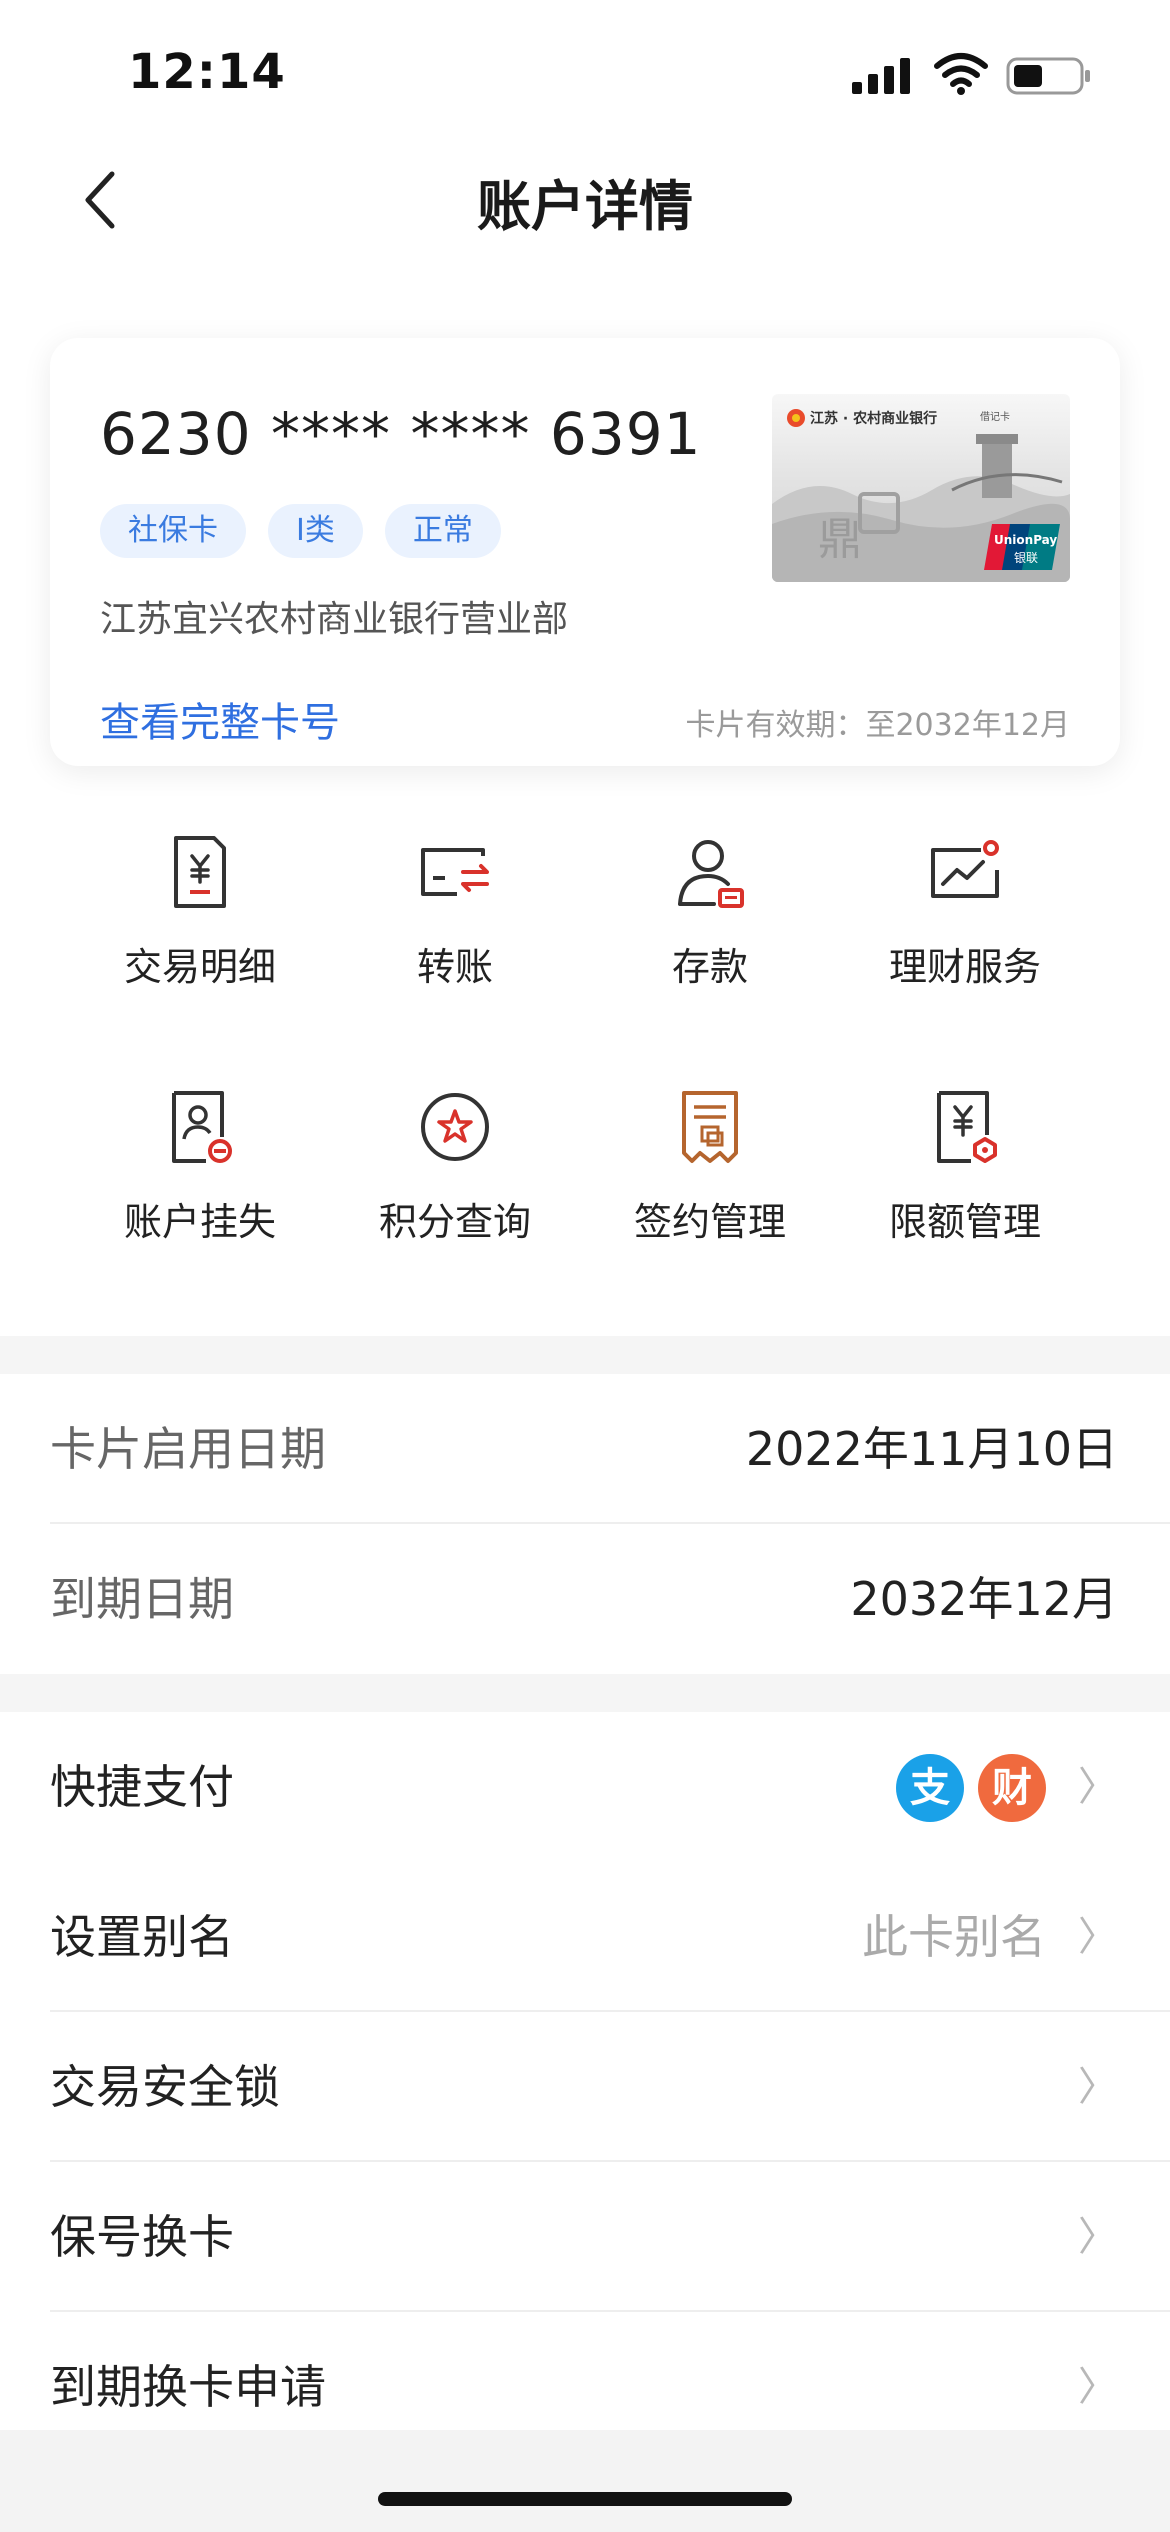 This screenshot has width=1170, height=2532. What do you see at coordinates (585, 2499) in the screenshot?
I see `home-indicator` at bounding box center [585, 2499].